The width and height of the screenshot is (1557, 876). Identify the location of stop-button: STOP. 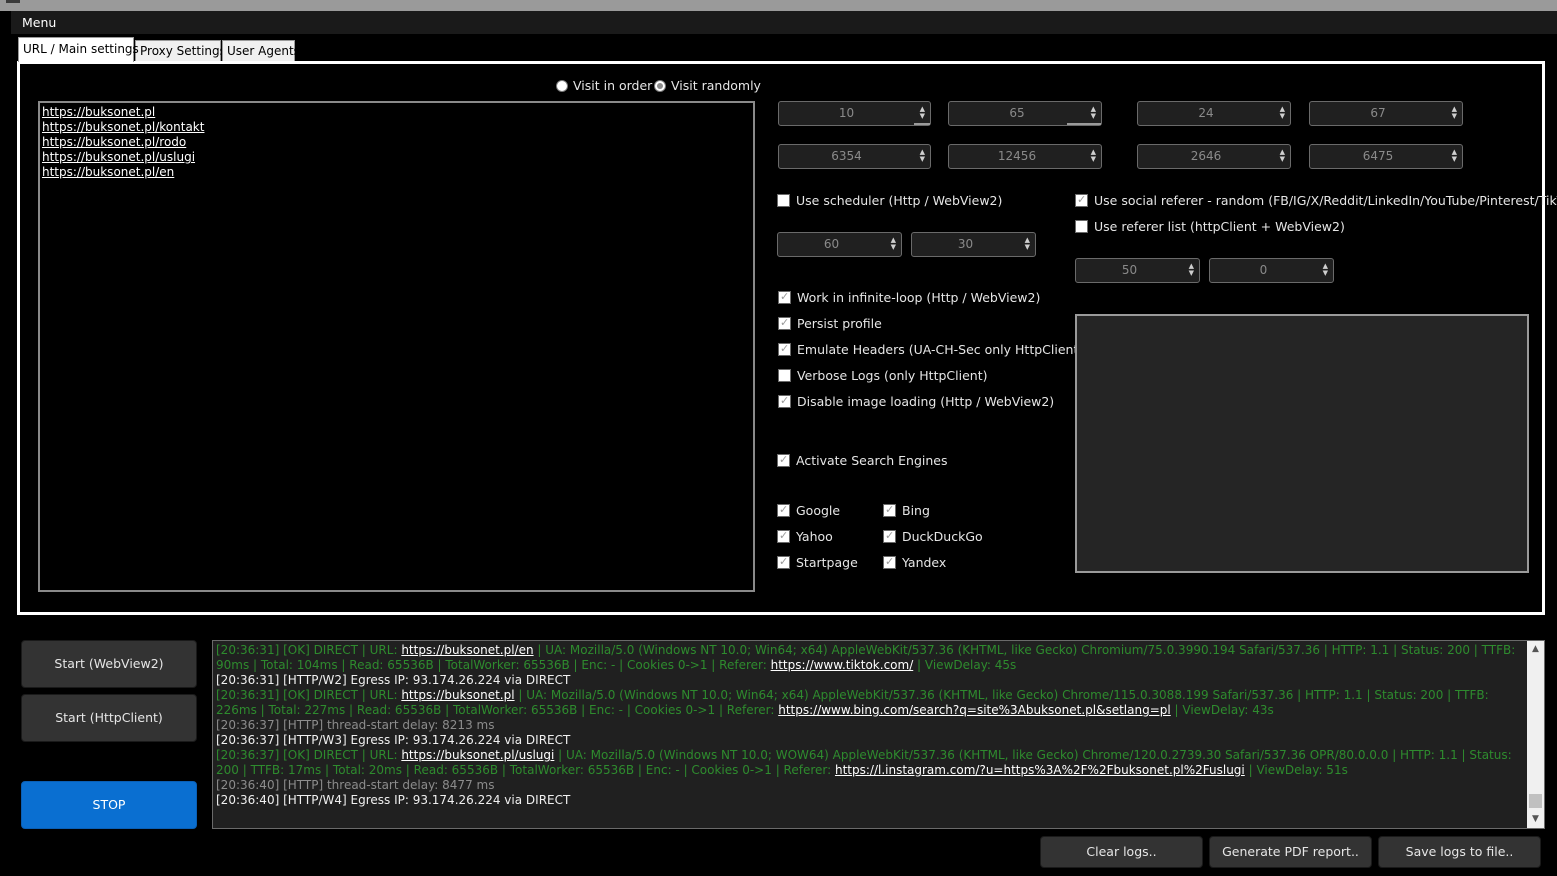
(109, 805).